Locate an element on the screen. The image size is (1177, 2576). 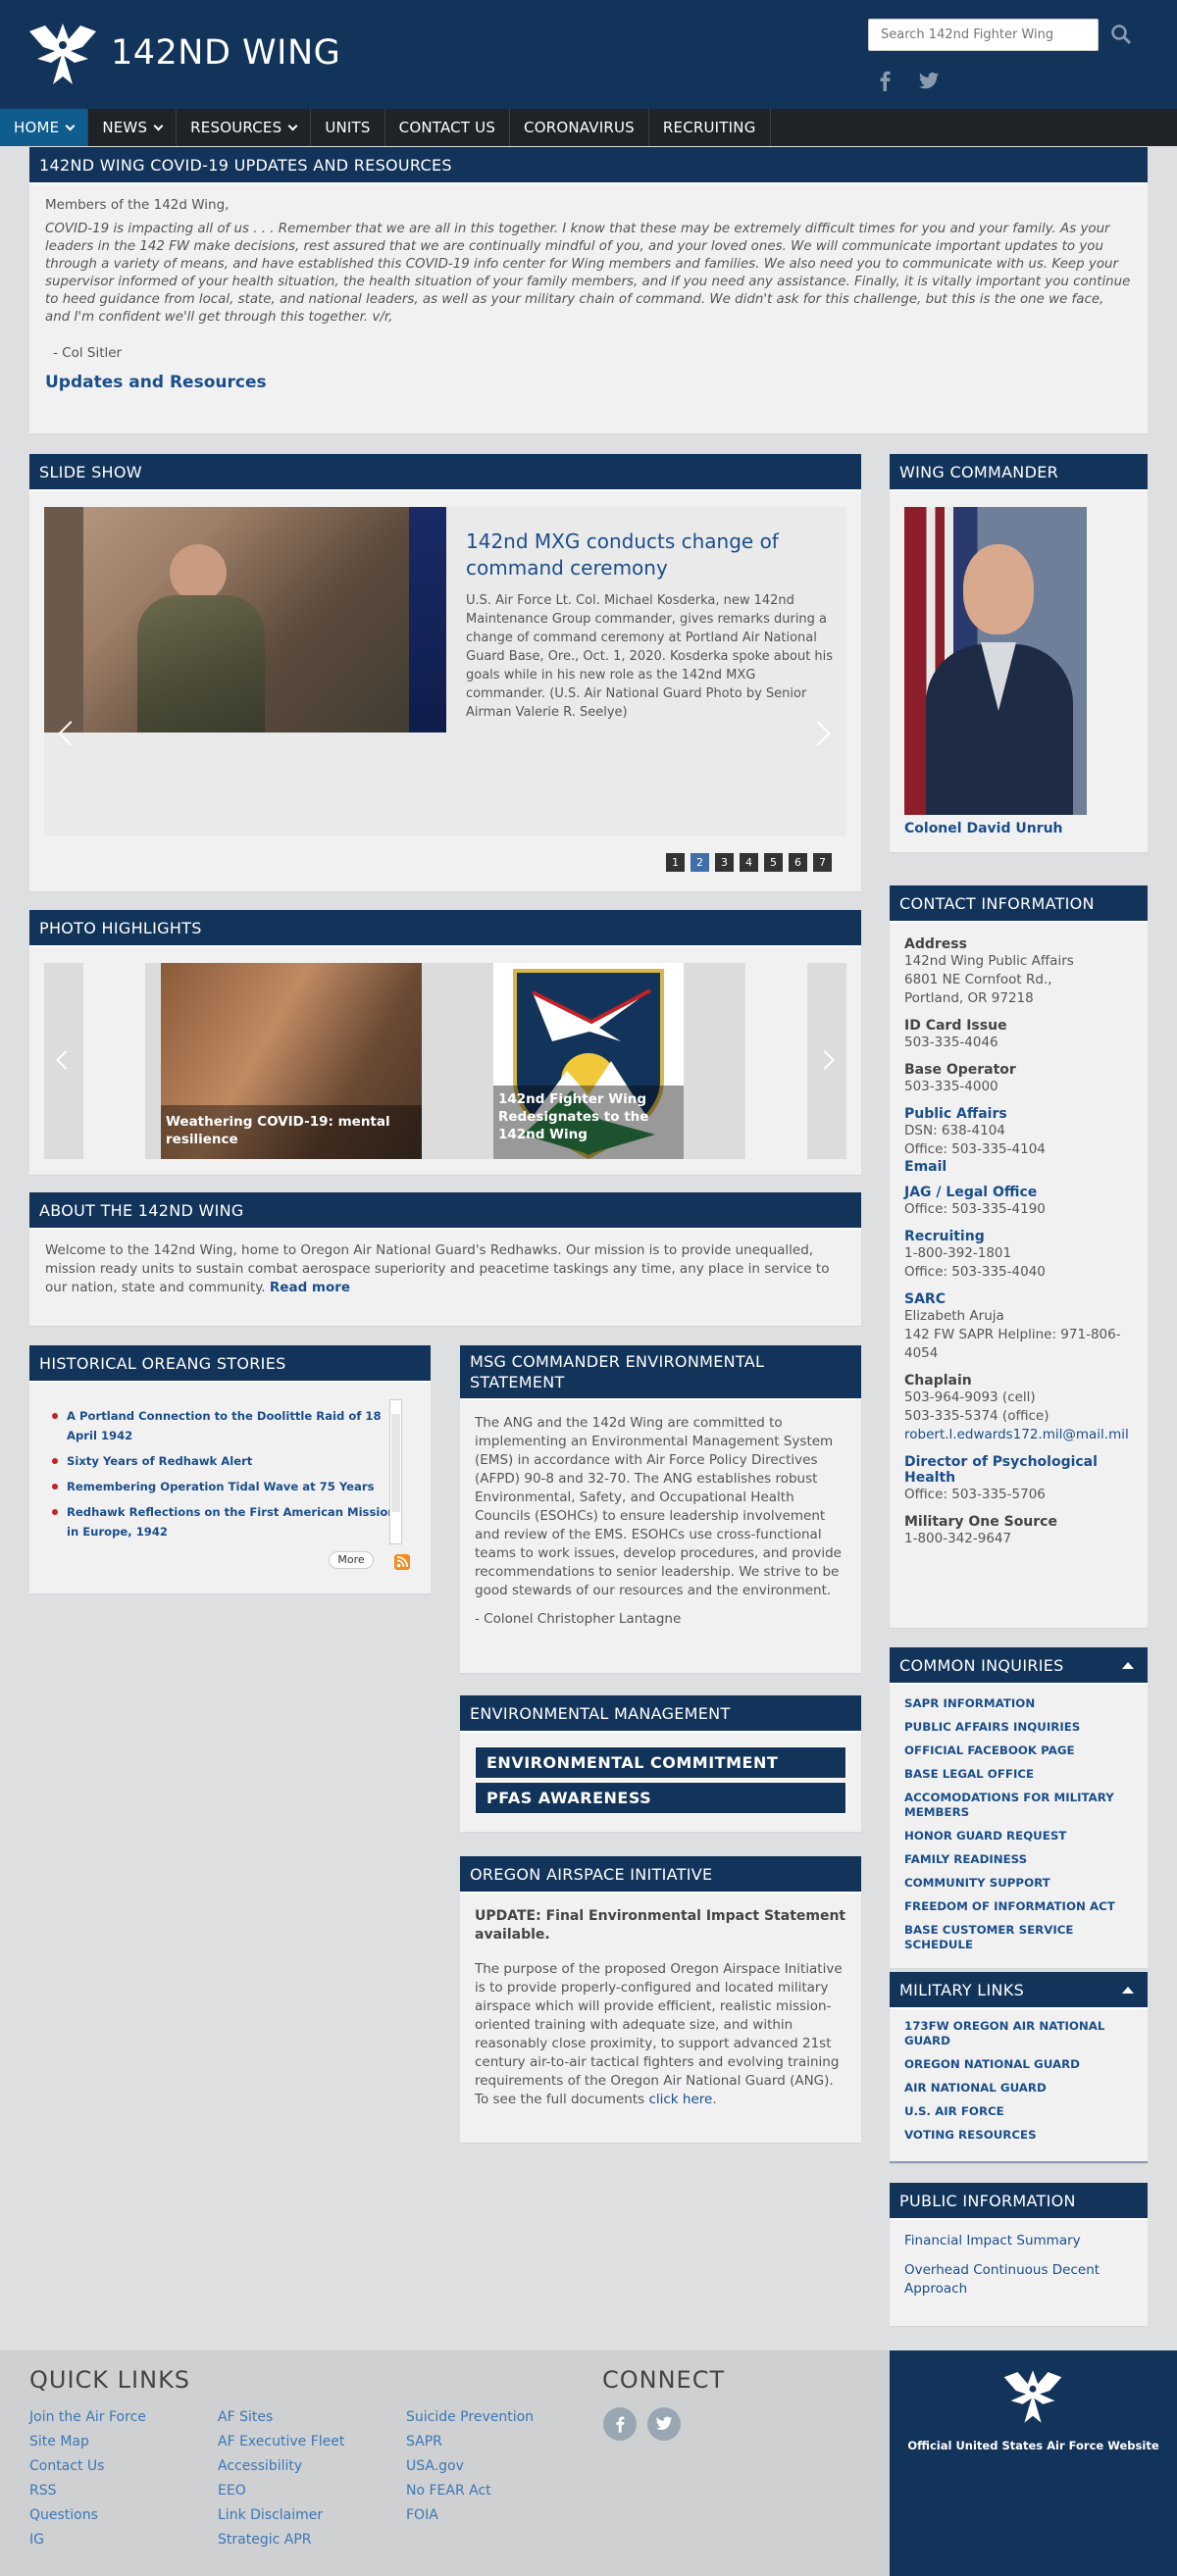
psych-health-link: Director of Psychological Health is located at coordinates (1018, 1470).